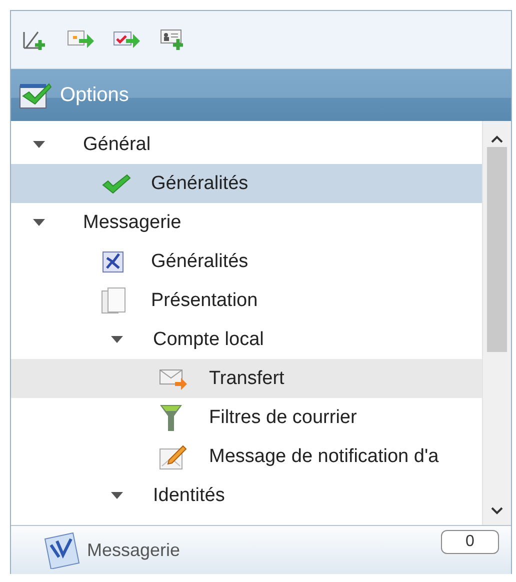 This screenshot has height=582, width=516. Describe the element at coordinates (173, 40) in the screenshot. I see `contact-card-add-icon` at that location.